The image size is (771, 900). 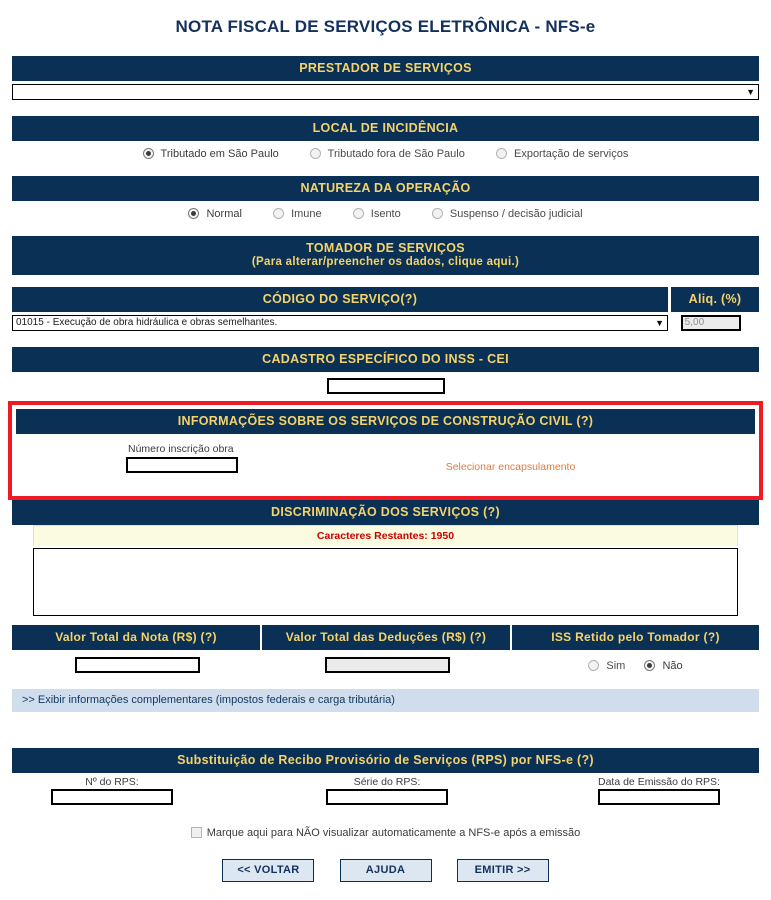 What do you see at coordinates (396, 154) in the screenshot?
I see `radio-label: Tributado fora de São Paulo` at bounding box center [396, 154].